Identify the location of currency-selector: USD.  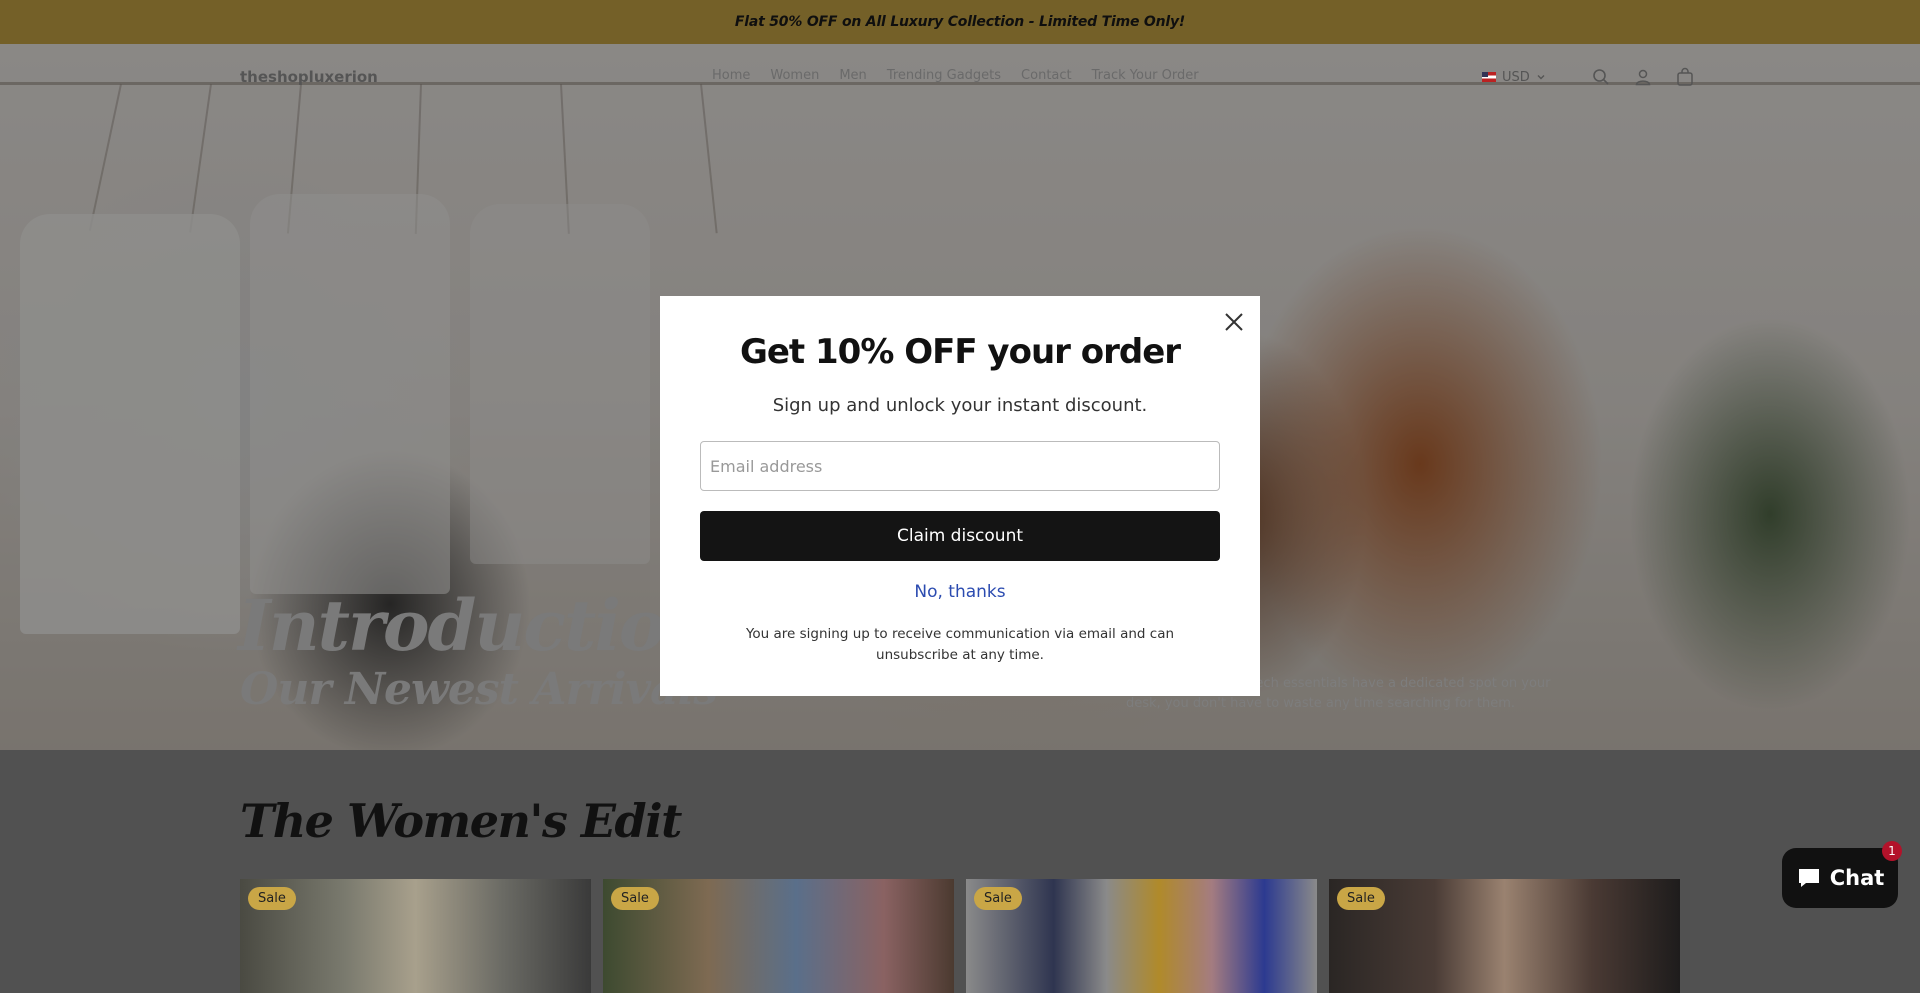
(1514, 77).